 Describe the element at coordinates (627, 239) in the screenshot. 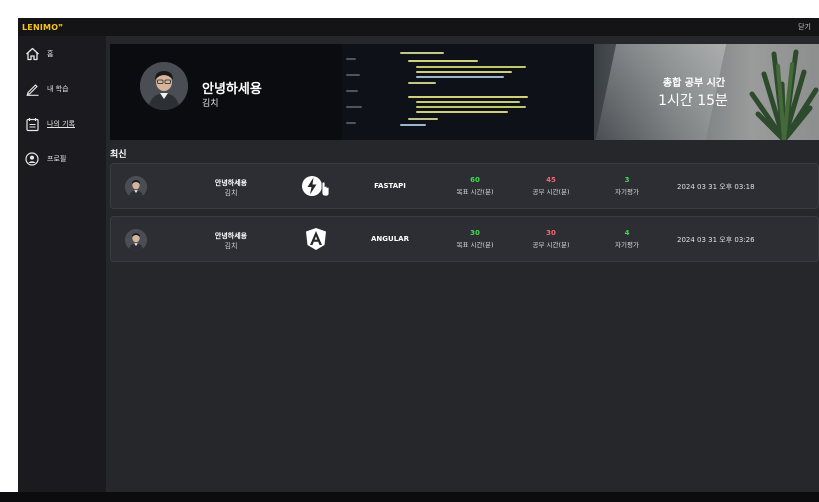

I see `self-rating-stat: 4 자기평가` at that location.